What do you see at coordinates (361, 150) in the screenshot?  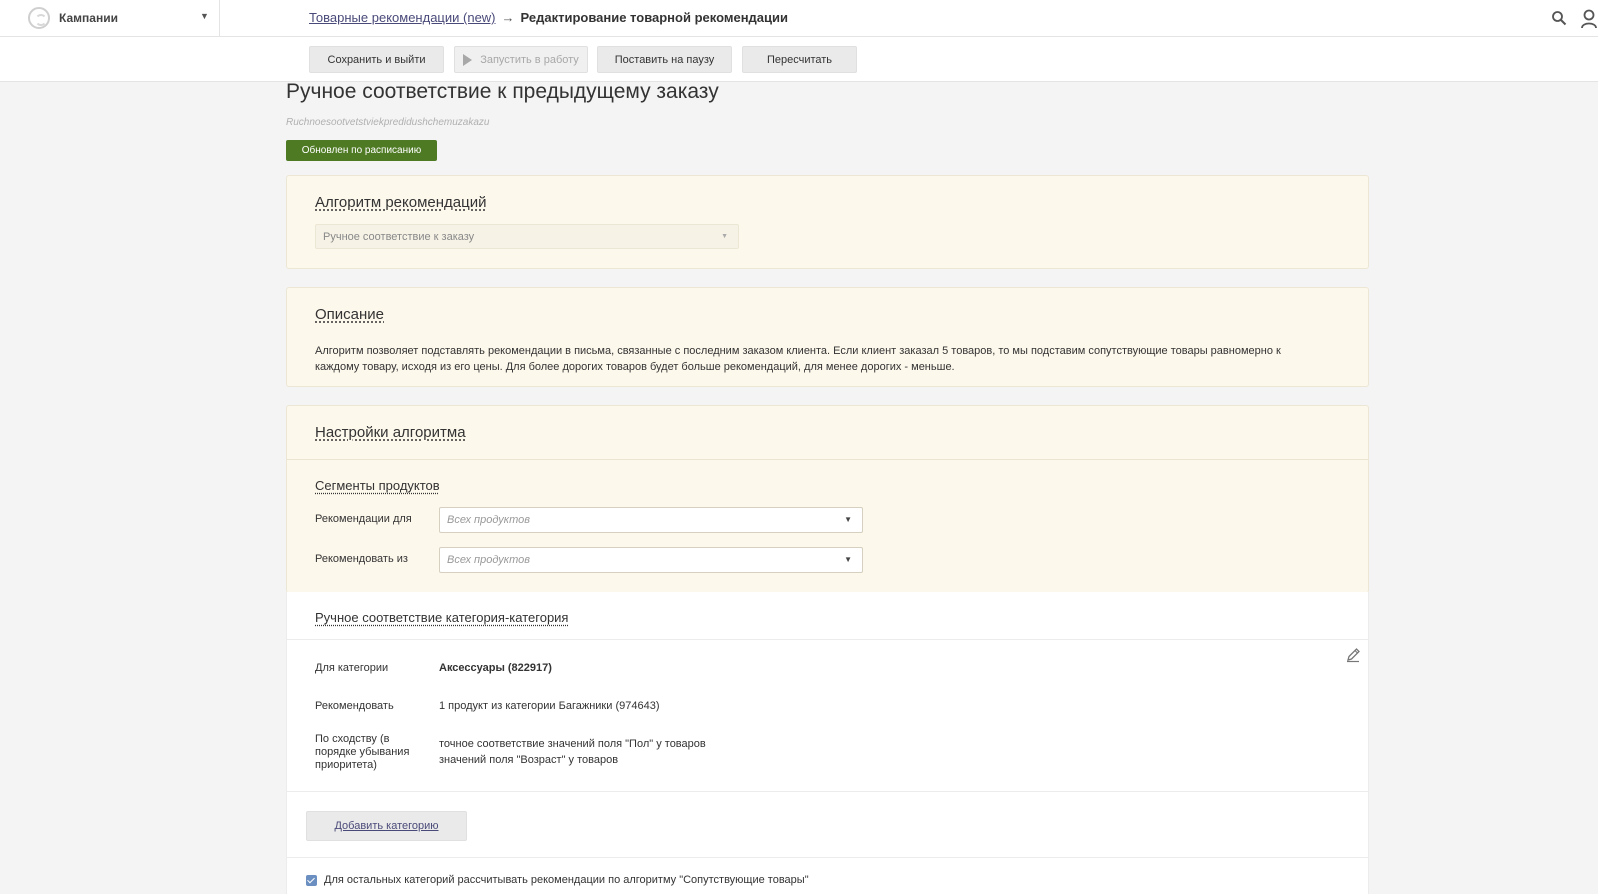 I see `status-badge: Обновлен по расписанию` at bounding box center [361, 150].